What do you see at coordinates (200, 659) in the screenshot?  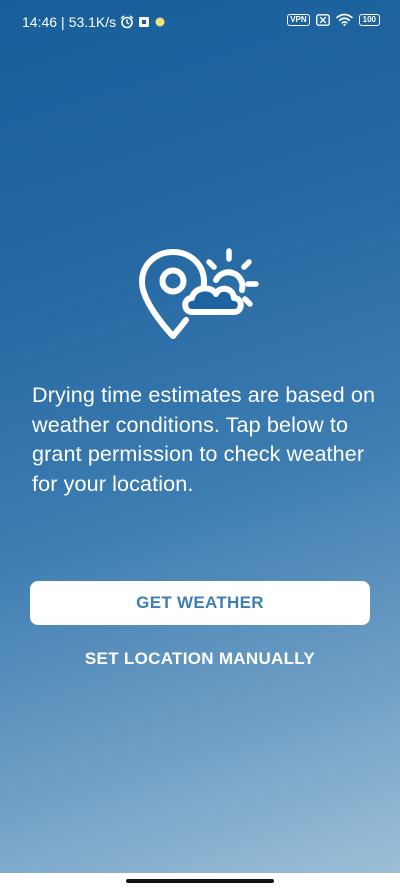 I see `set-location-manually-button: SET LOCATION MANUALLY` at bounding box center [200, 659].